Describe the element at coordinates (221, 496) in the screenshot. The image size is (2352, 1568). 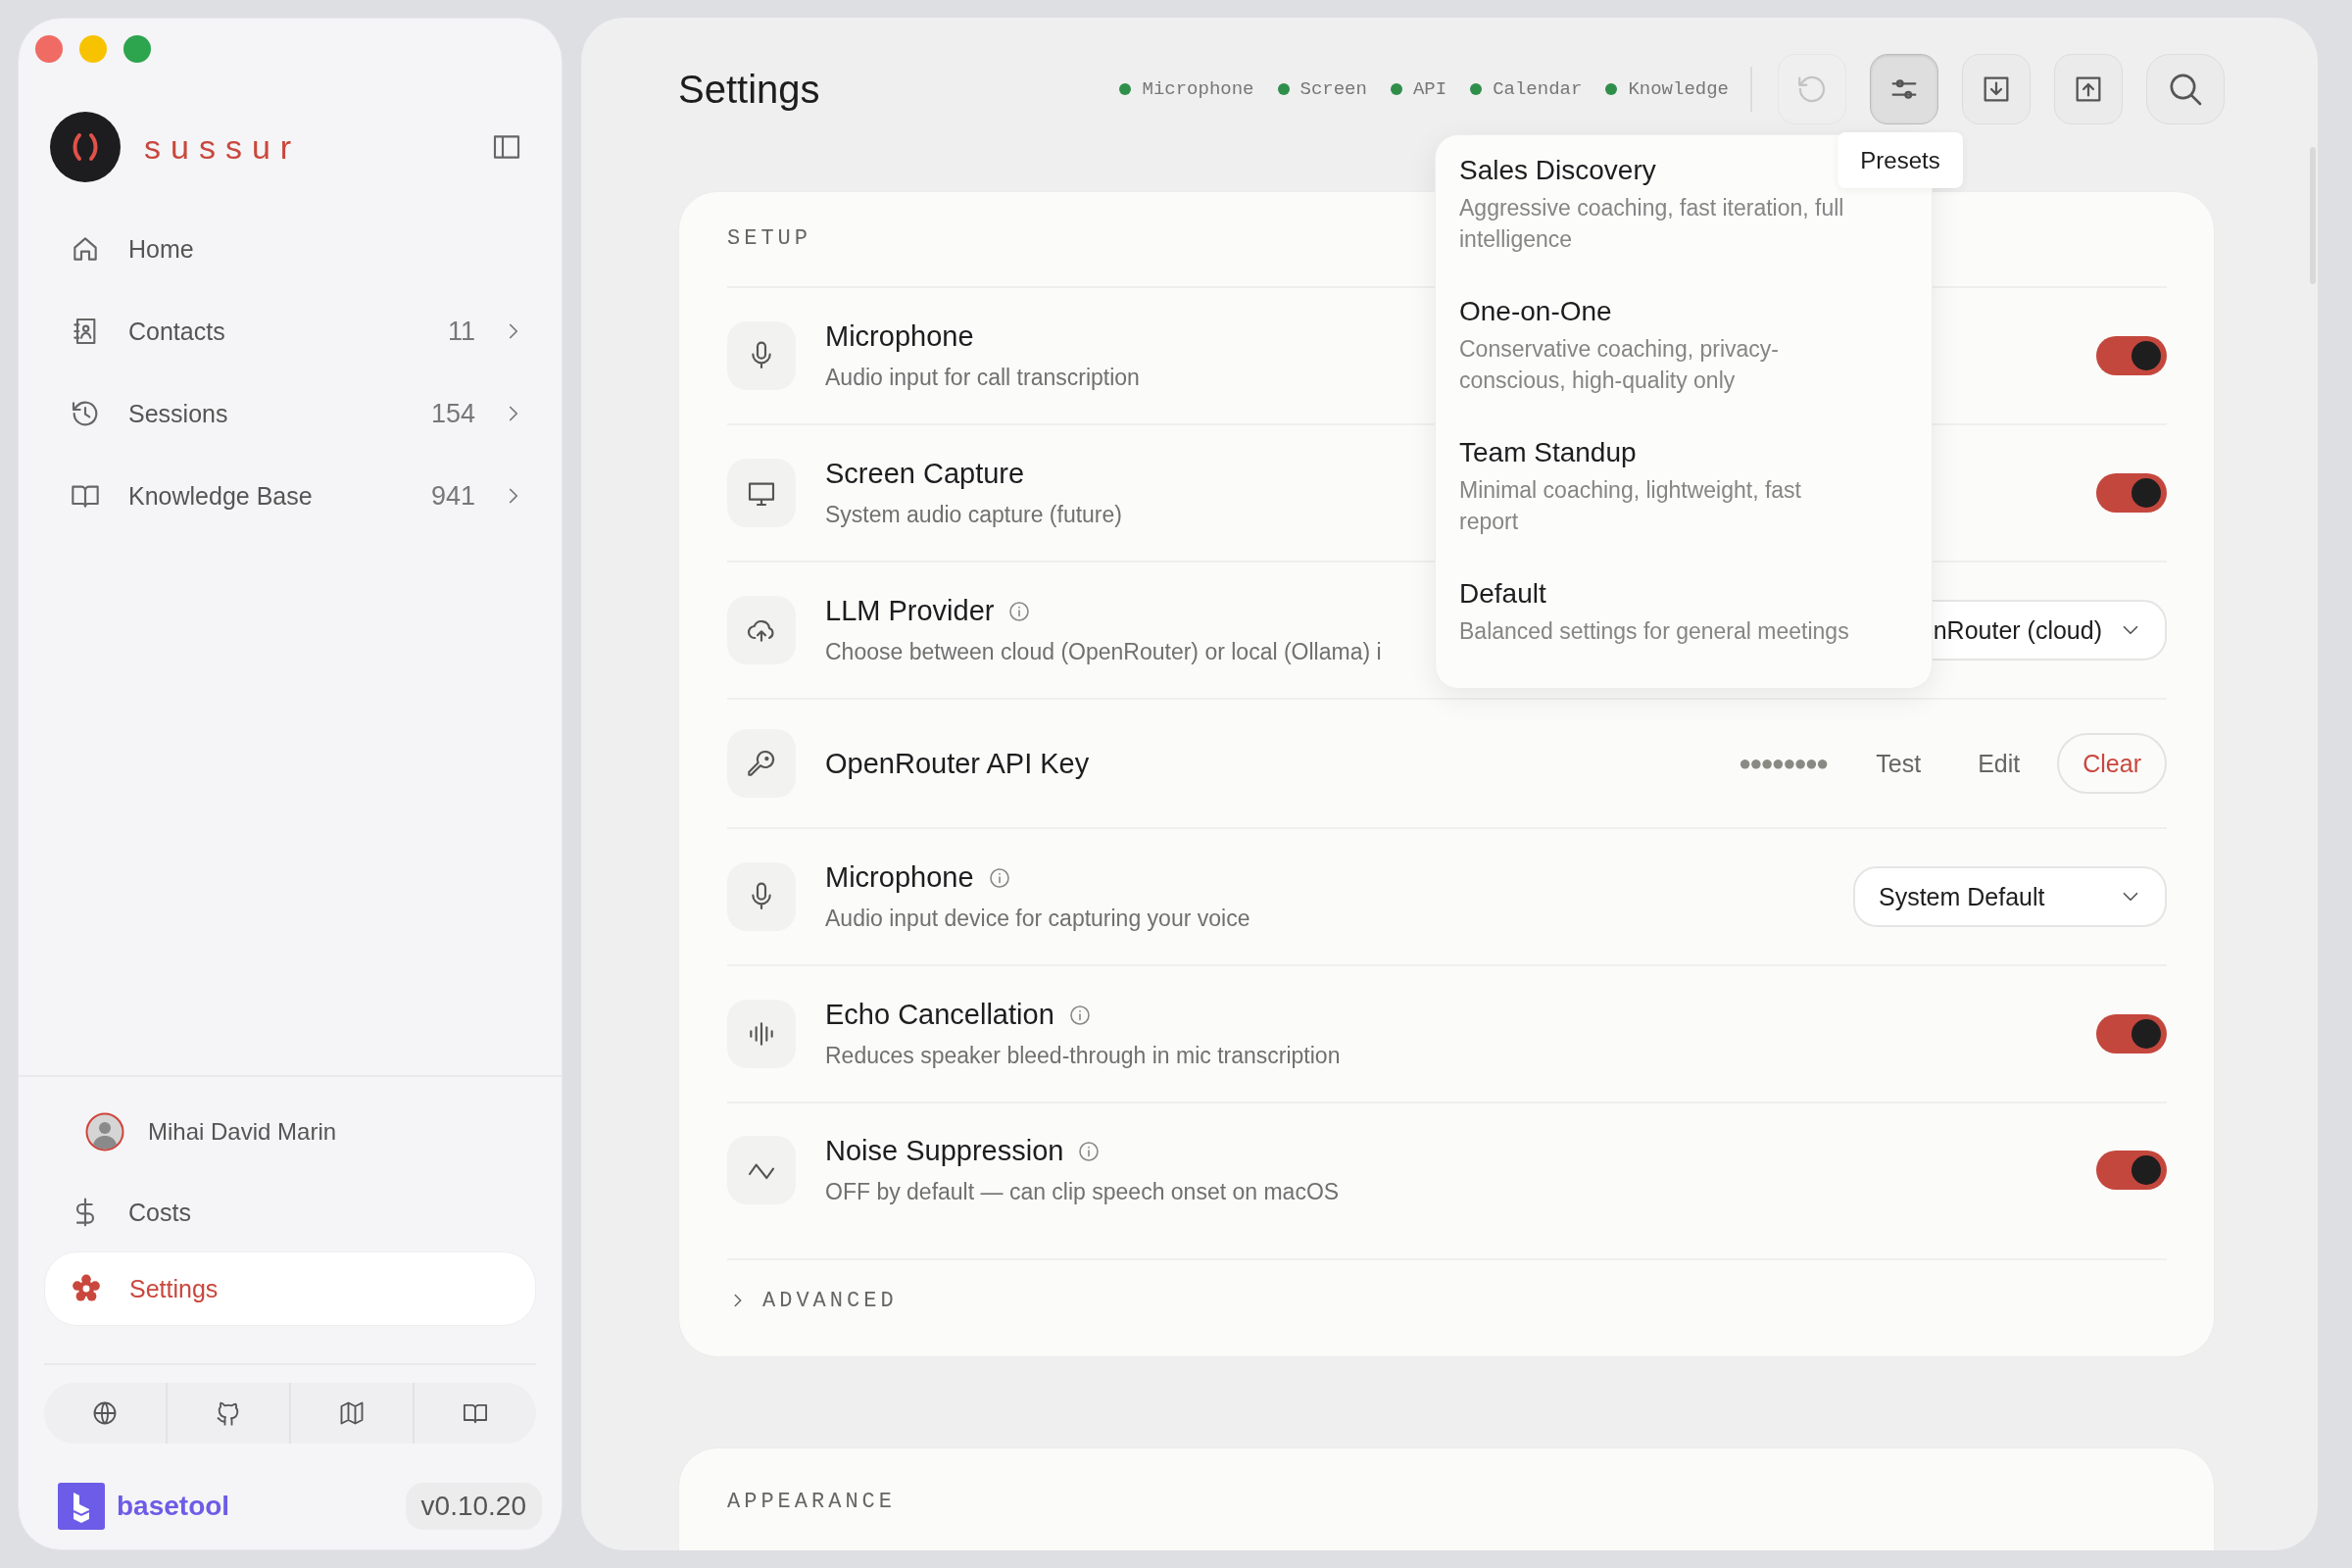
I see `nav-label: Knowledge Base` at that location.